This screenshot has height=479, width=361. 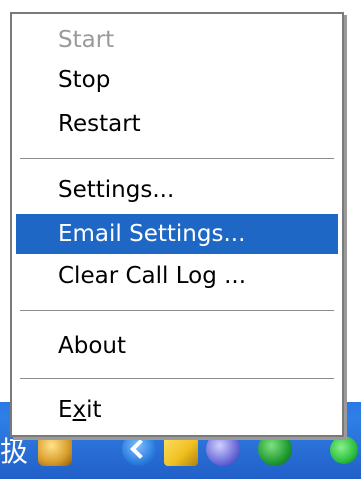 What do you see at coordinates (177, 40) in the screenshot?
I see `menu-item-start: Start` at bounding box center [177, 40].